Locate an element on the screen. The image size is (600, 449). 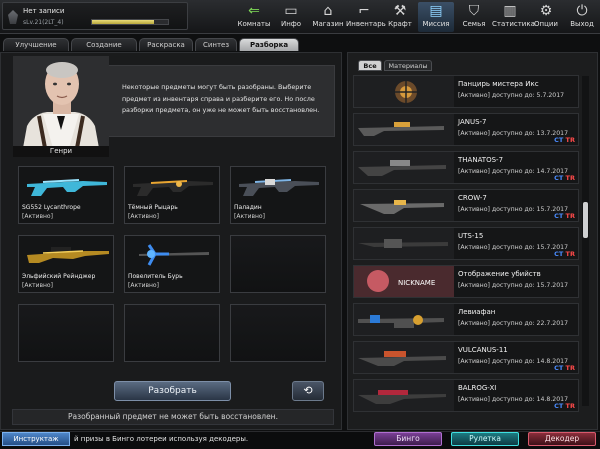
profile-level: ꜱLv.21(2LT_4) is located at coordinates (43, 22).